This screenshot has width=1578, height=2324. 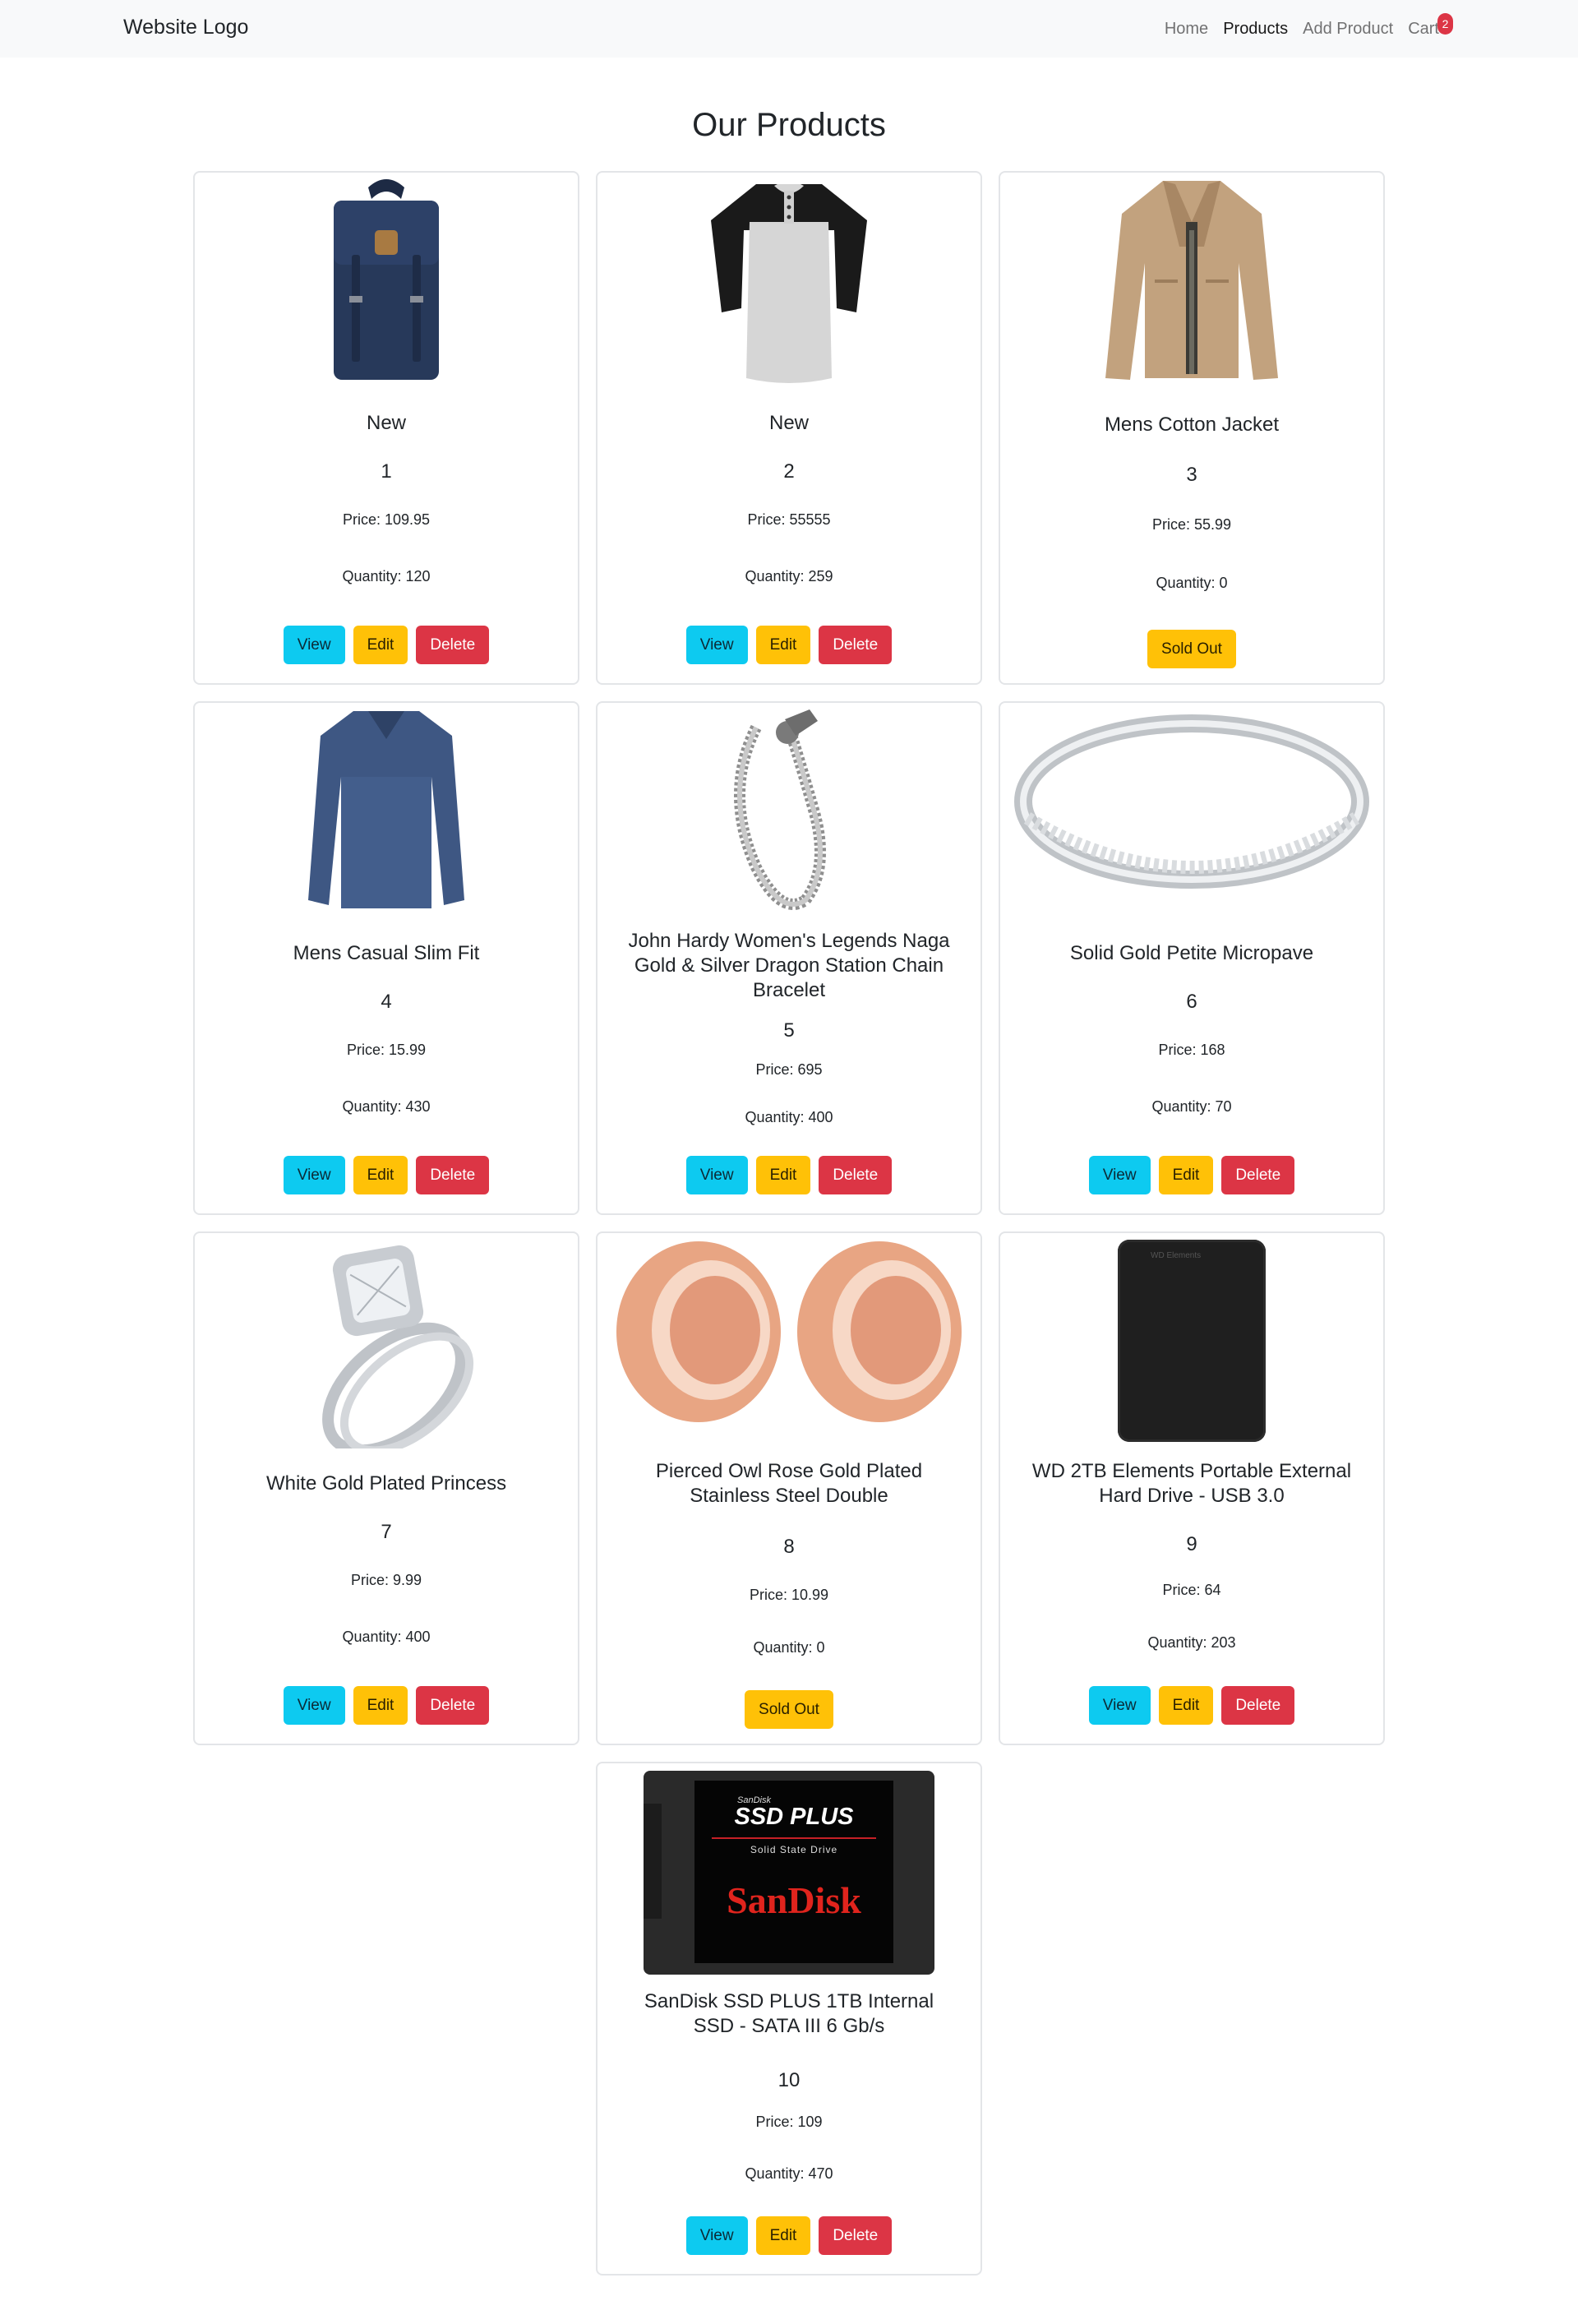 What do you see at coordinates (386, 1002) in the screenshot?
I see `product-id: 4` at bounding box center [386, 1002].